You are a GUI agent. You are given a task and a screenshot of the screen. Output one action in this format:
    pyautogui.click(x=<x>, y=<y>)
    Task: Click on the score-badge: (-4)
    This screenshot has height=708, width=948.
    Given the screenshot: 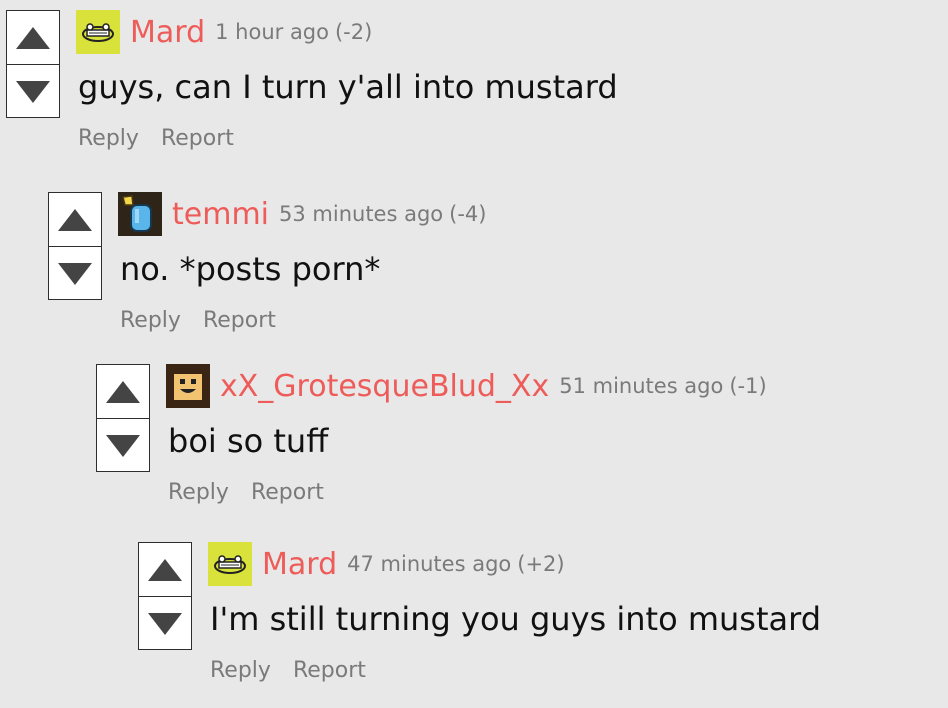 What is the action you would take?
    pyautogui.click(x=468, y=214)
    